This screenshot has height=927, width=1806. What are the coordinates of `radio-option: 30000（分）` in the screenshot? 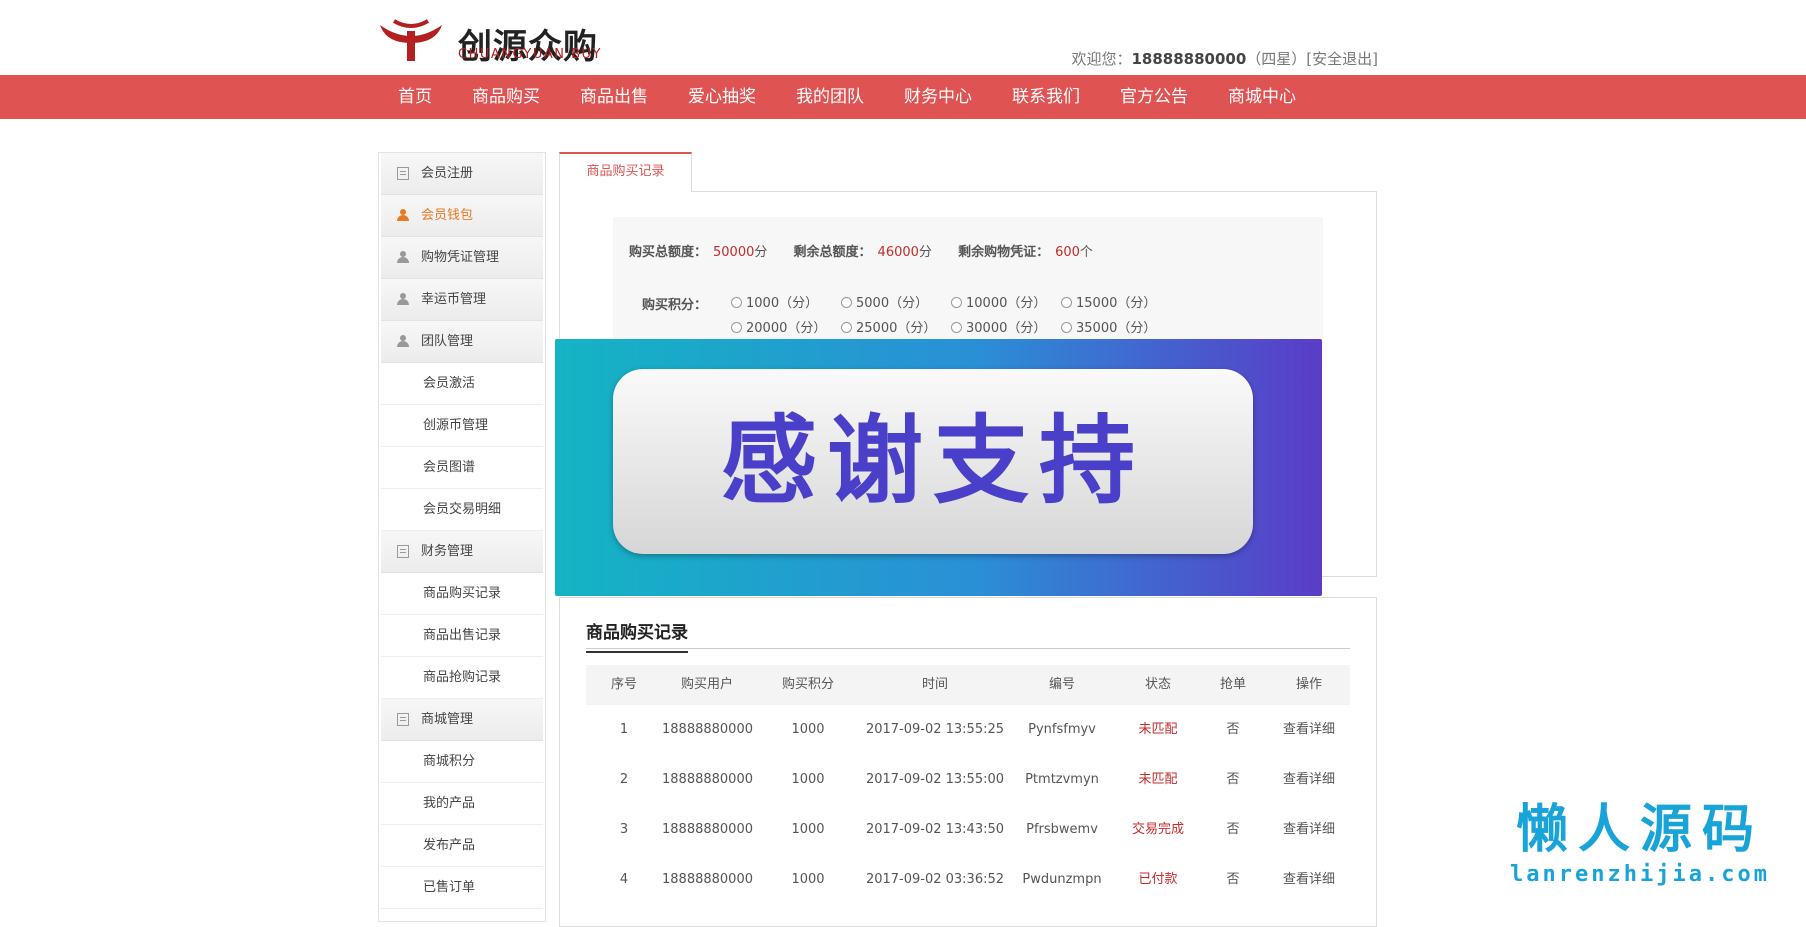 It's located at (998, 326).